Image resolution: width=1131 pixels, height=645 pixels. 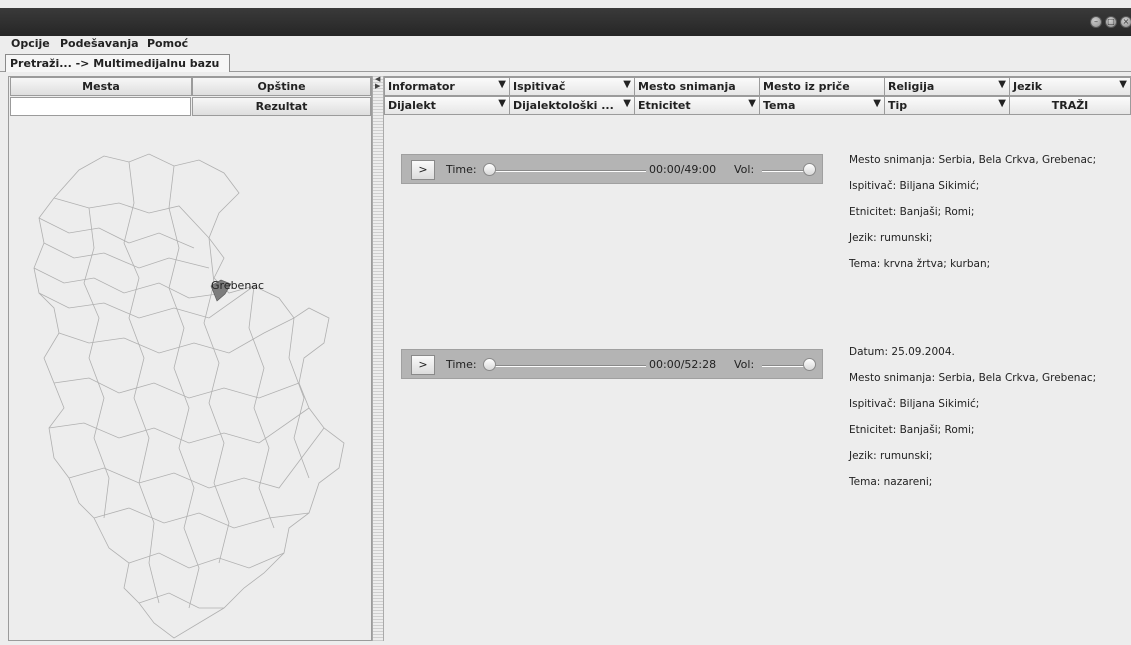 I want to click on filter-etnicitet: Etnicitet ▼, so click(x=697, y=105).